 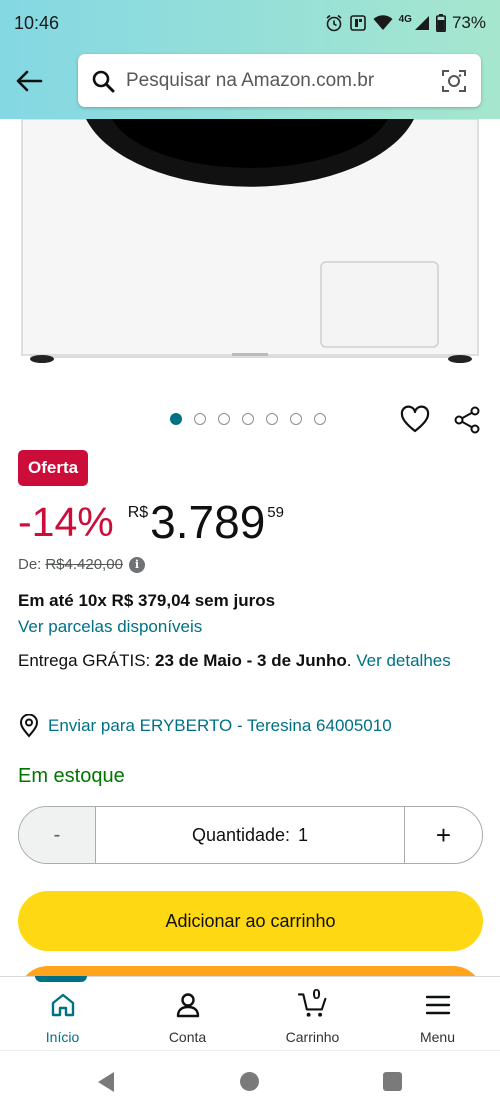 What do you see at coordinates (468, 22) in the screenshot?
I see `battery-level: 73%` at bounding box center [468, 22].